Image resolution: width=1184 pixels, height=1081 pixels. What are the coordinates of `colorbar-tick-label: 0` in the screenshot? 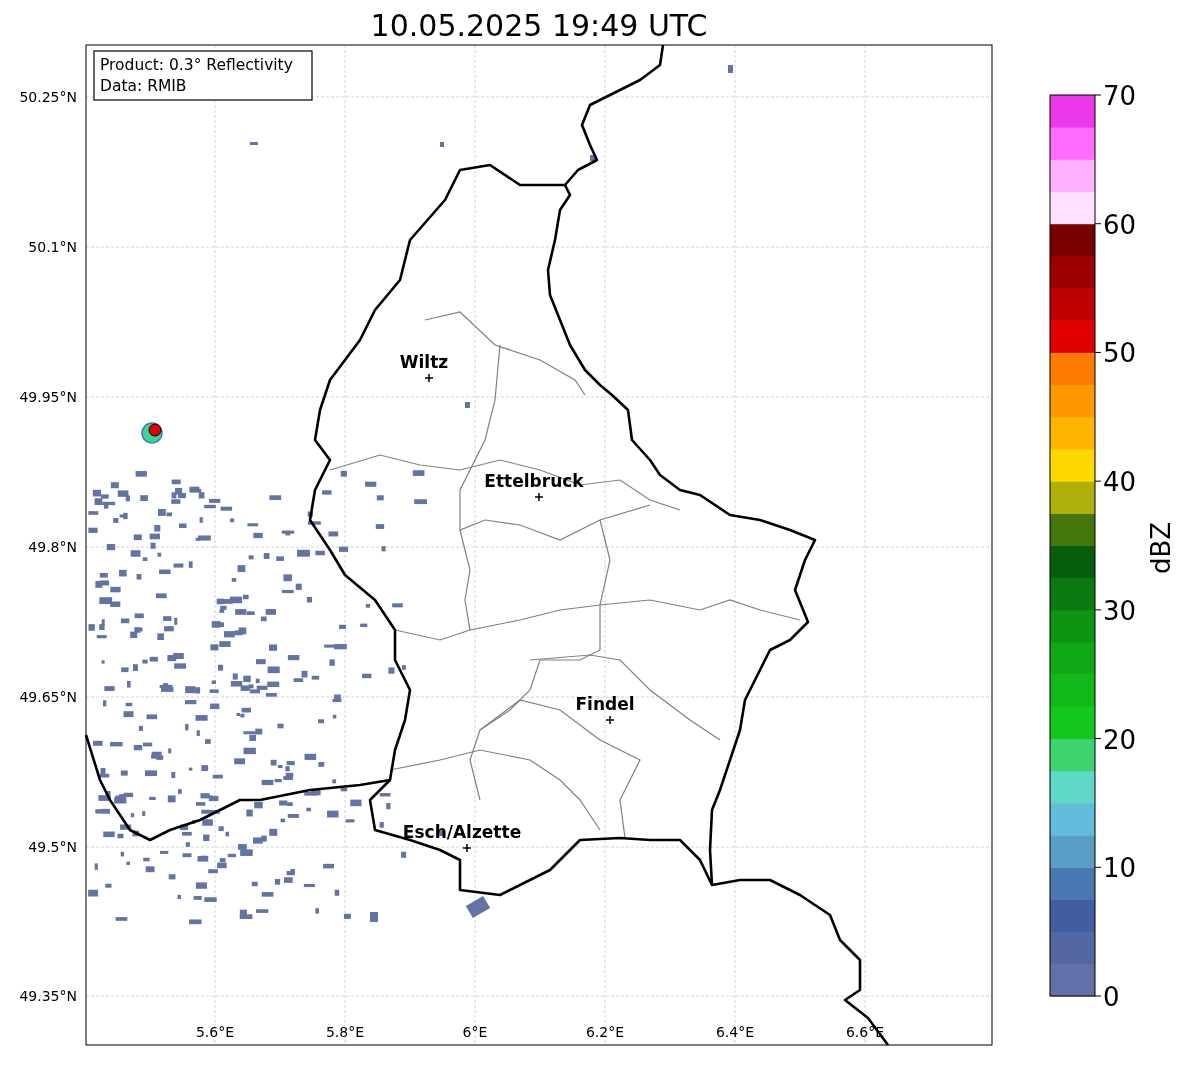 It's located at (1111, 997).